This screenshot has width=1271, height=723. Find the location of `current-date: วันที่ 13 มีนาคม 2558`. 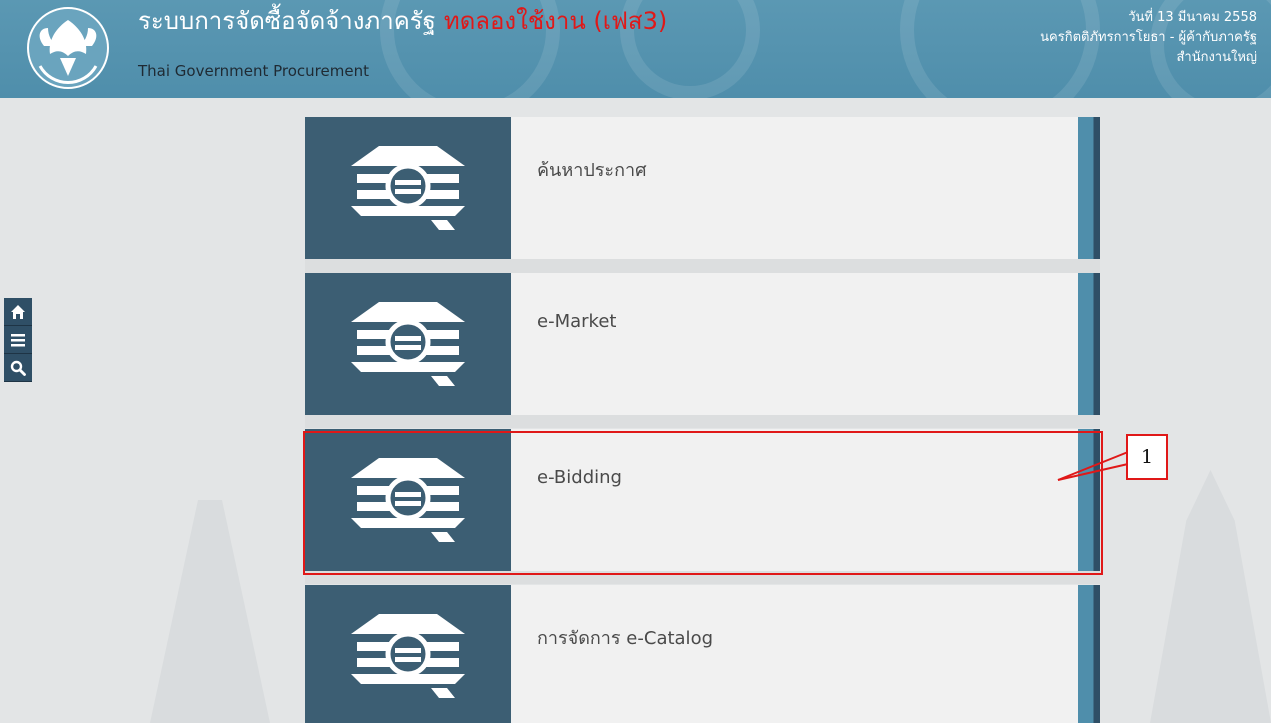

current-date: วันที่ 13 มีนาคม 2558 is located at coordinates (1192, 17).